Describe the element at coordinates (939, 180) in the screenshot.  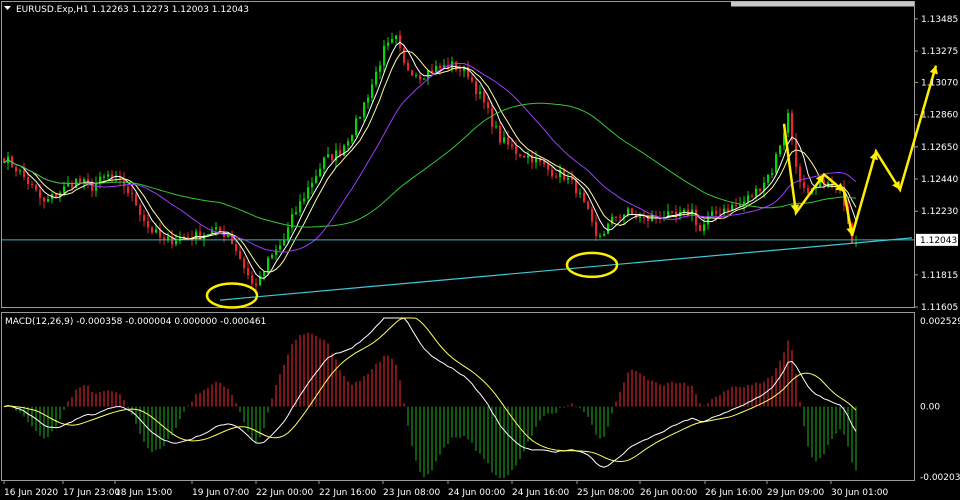
I see `price-tick-label: 1.12440` at that location.